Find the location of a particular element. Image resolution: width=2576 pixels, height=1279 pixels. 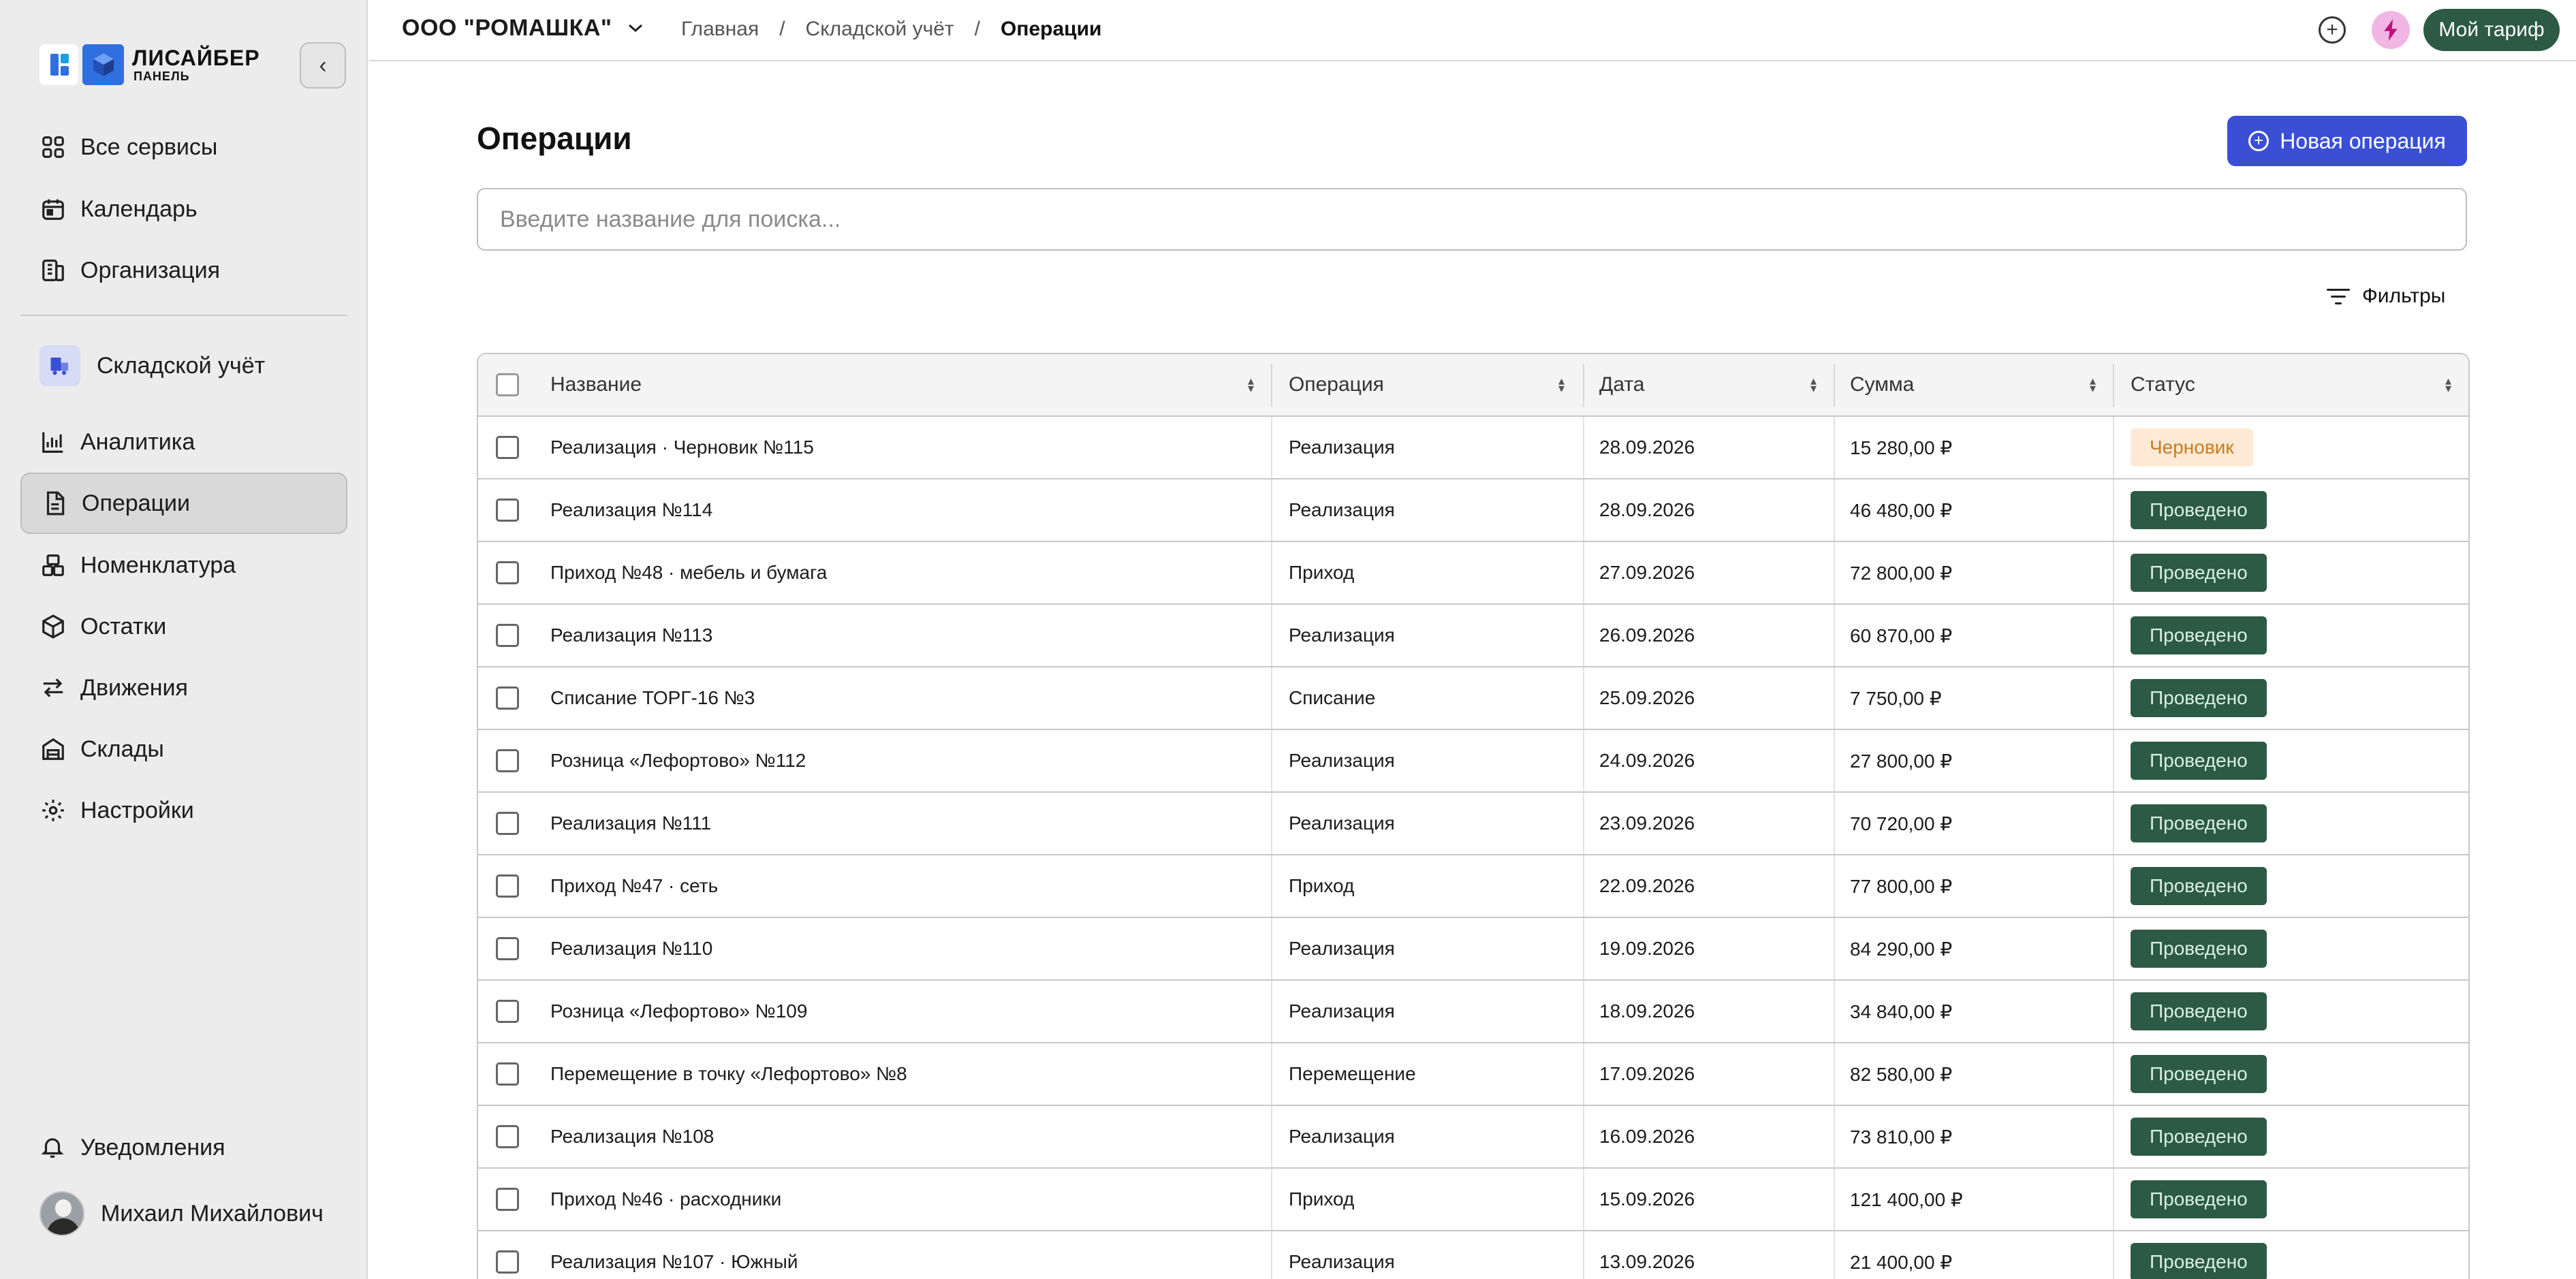

bolt-icon is located at coordinates (2391, 30).